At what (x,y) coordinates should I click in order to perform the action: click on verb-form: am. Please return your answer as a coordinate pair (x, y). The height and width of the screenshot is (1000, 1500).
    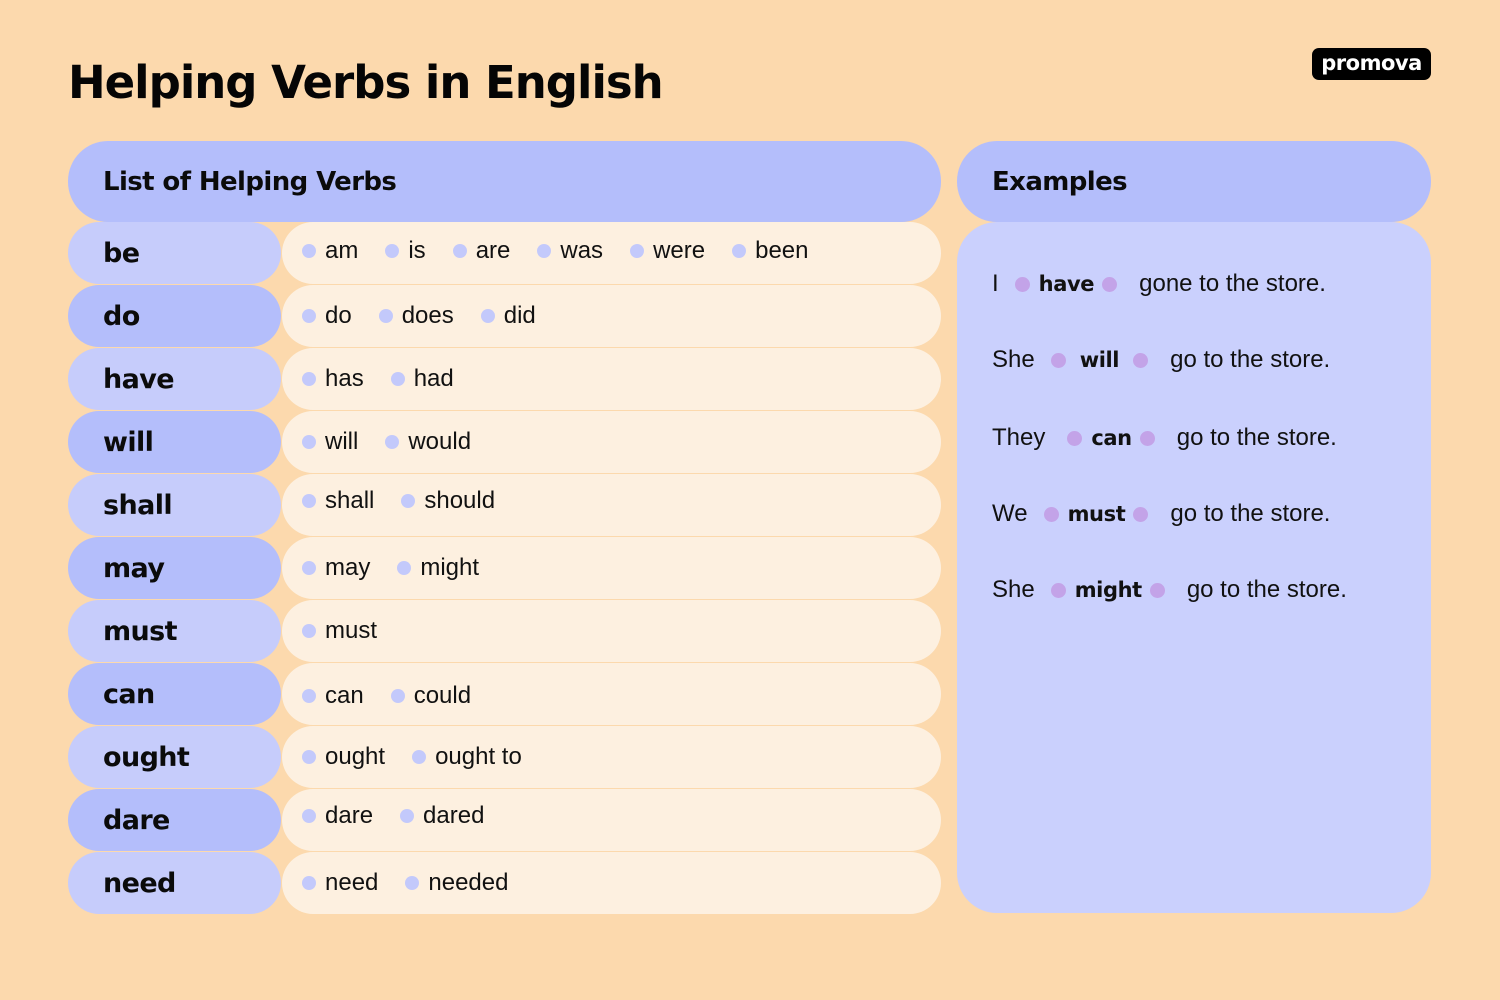
    Looking at the image, I should click on (330, 251).